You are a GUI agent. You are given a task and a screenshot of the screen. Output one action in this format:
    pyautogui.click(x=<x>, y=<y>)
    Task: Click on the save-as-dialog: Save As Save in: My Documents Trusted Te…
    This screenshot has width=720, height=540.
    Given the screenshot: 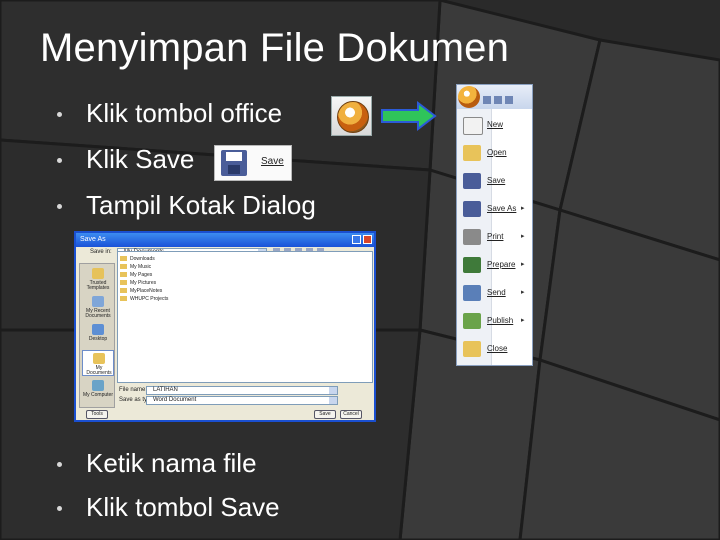 What is the action you would take?
    pyautogui.click(x=225, y=326)
    